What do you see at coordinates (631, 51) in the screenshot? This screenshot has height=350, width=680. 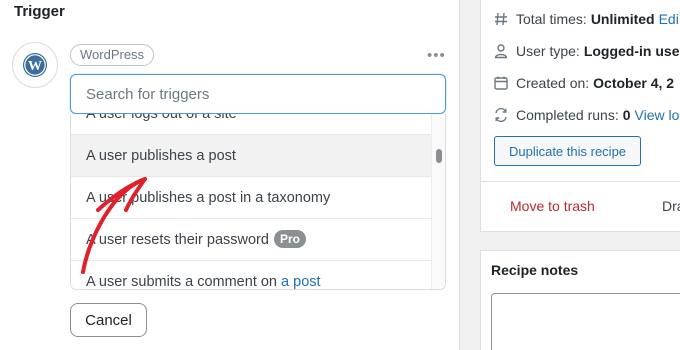 I see `user-type-value: Logged-in use` at bounding box center [631, 51].